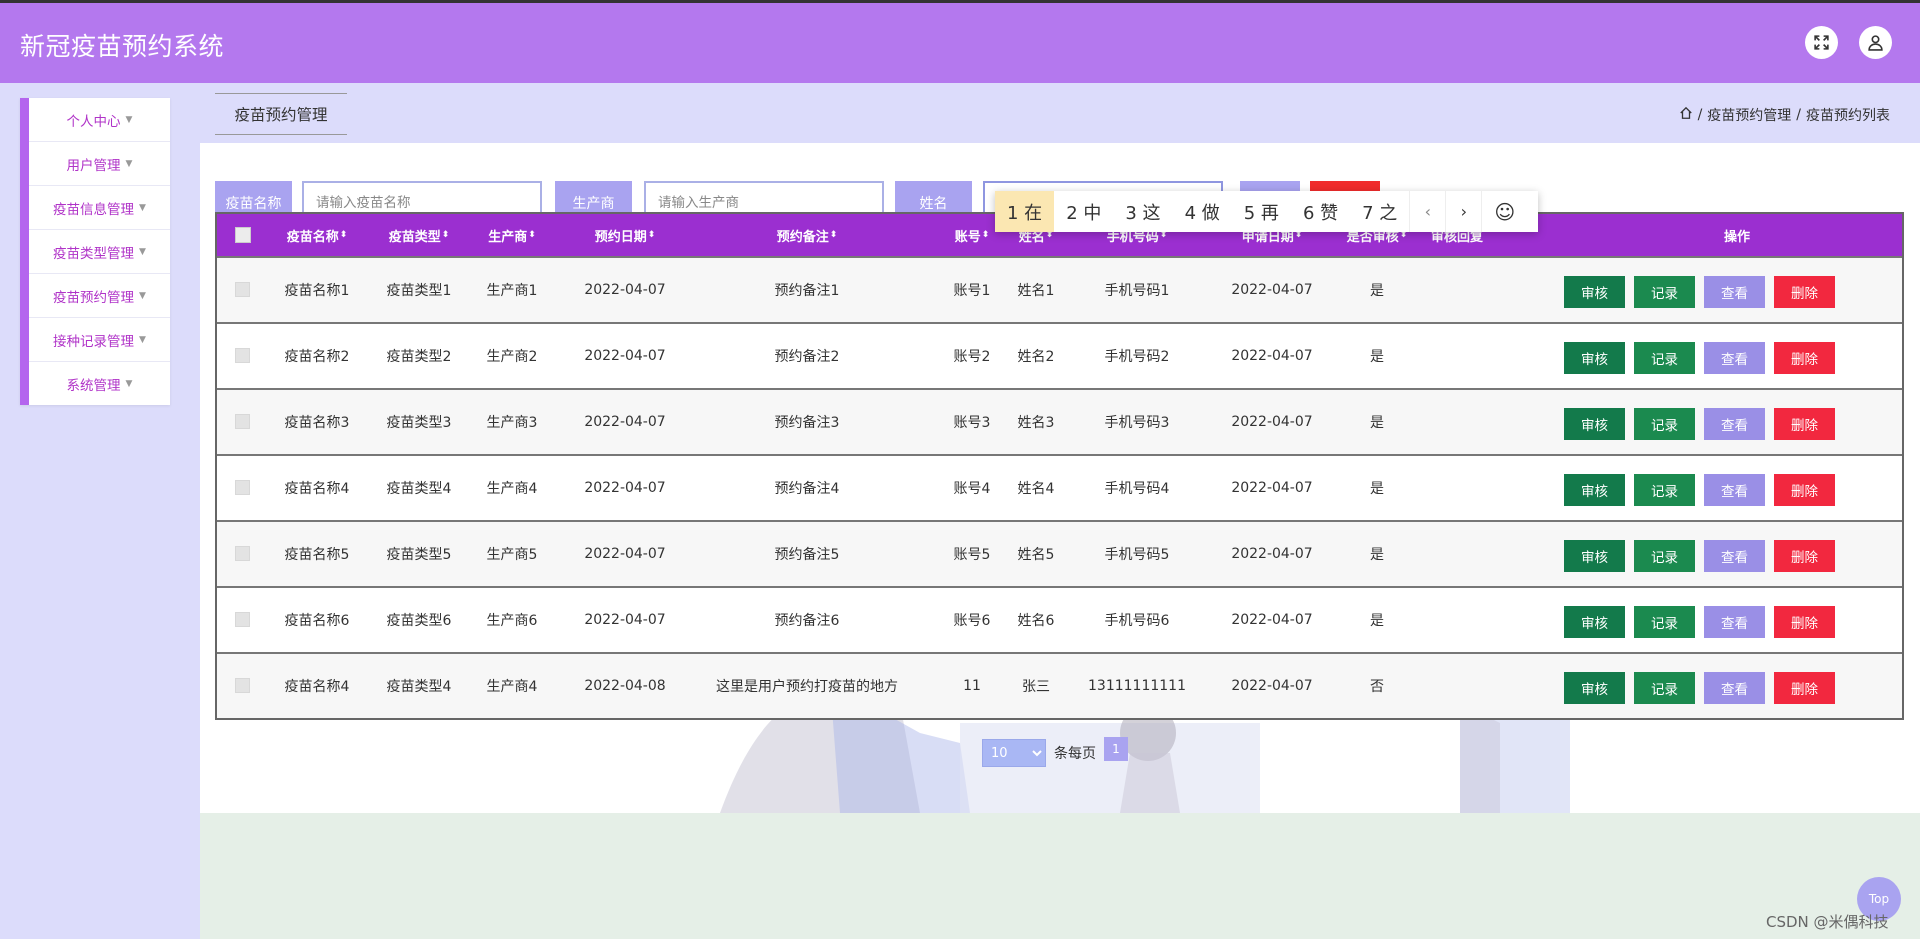 Image resolution: width=1920 pixels, height=939 pixels. I want to click on cell-account: 11, so click(972, 686).